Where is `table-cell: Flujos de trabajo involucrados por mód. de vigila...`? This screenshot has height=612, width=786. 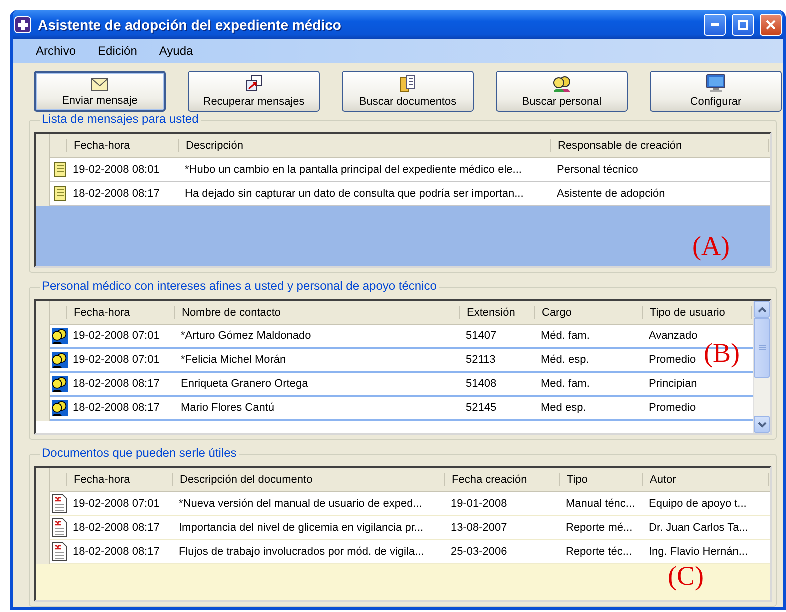 table-cell: Flujos de trabajo involucrados por mód. de vigila... is located at coordinates (310, 552).